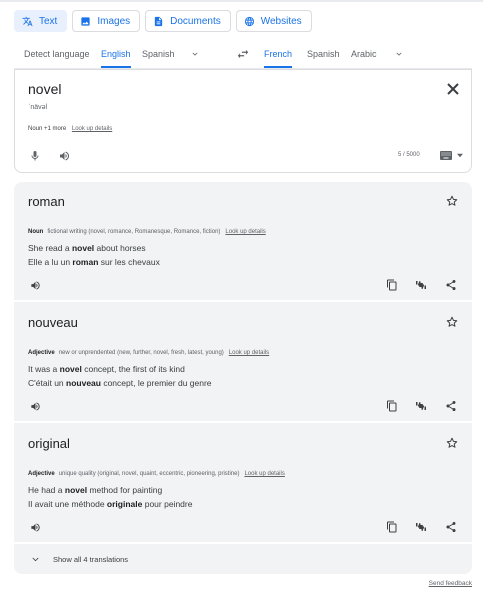  What do you see at coordinates (243, 559) in the screenshot?
I see `show-all-translations-button: Show all 4 translations` at bounding box center [243, 559].